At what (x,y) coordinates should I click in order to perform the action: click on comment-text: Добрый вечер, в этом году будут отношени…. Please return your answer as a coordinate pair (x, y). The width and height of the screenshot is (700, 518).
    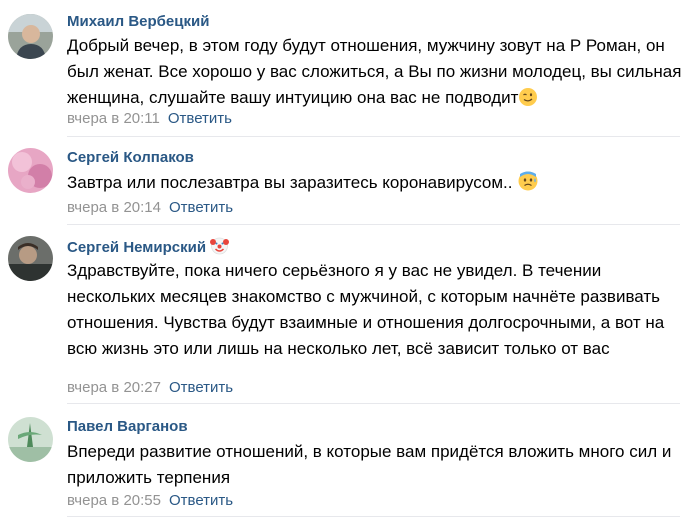
    Looking at the image, I should click on (377, 74).